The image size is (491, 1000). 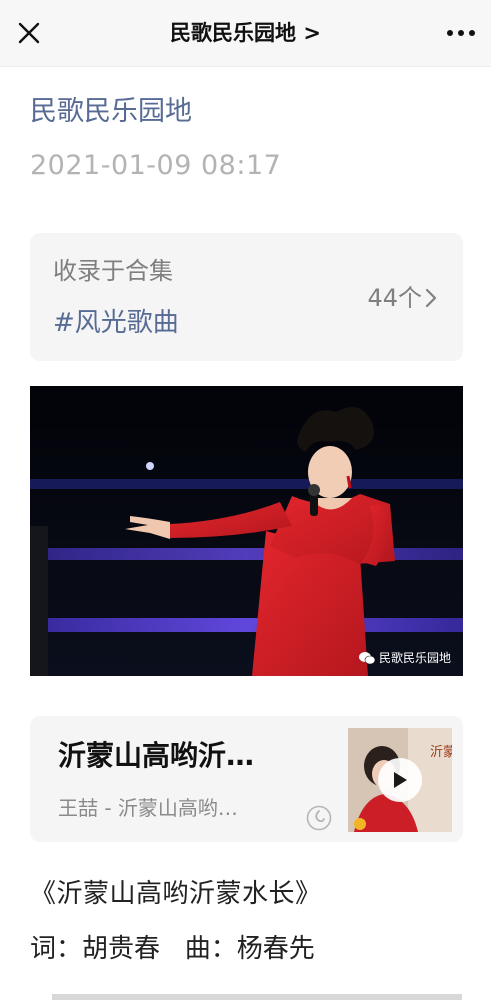 I want to click on account-name-link: 民歌民乐园地, so click(x=111, y=112).